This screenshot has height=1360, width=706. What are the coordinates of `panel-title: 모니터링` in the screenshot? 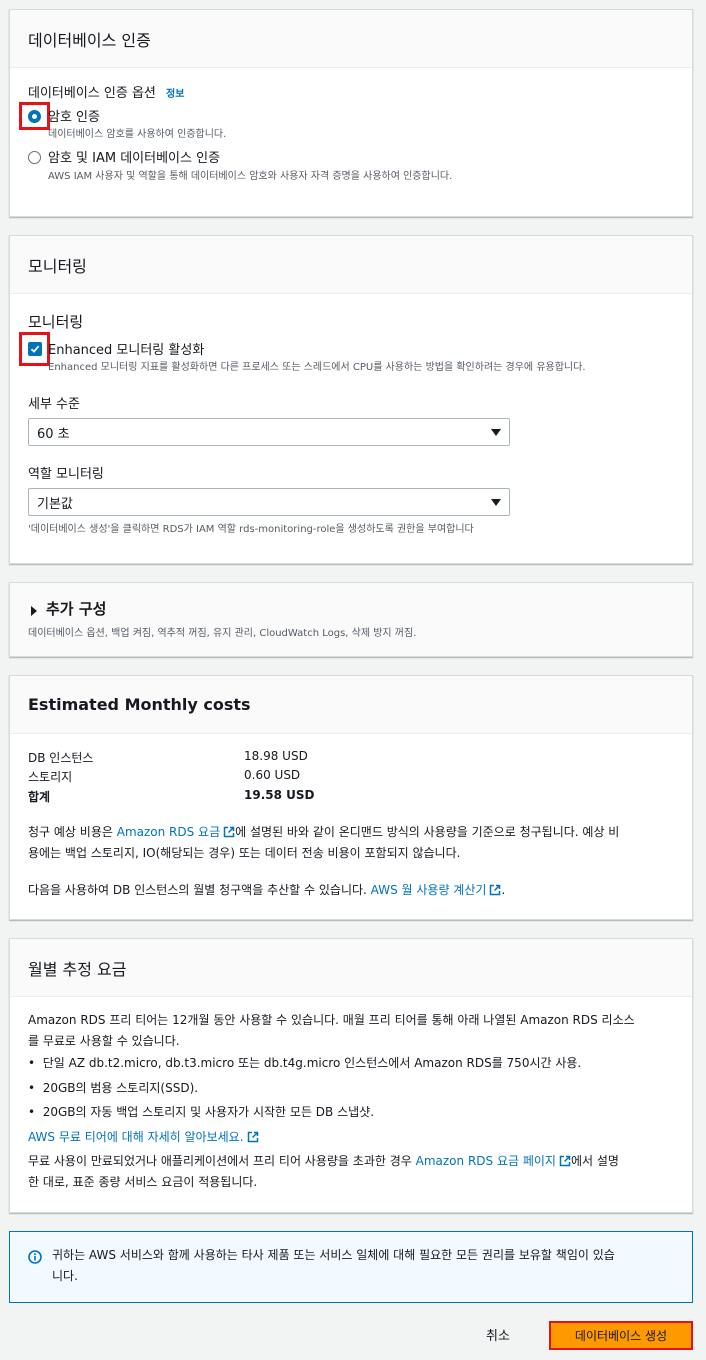 It's located at (351, 265).